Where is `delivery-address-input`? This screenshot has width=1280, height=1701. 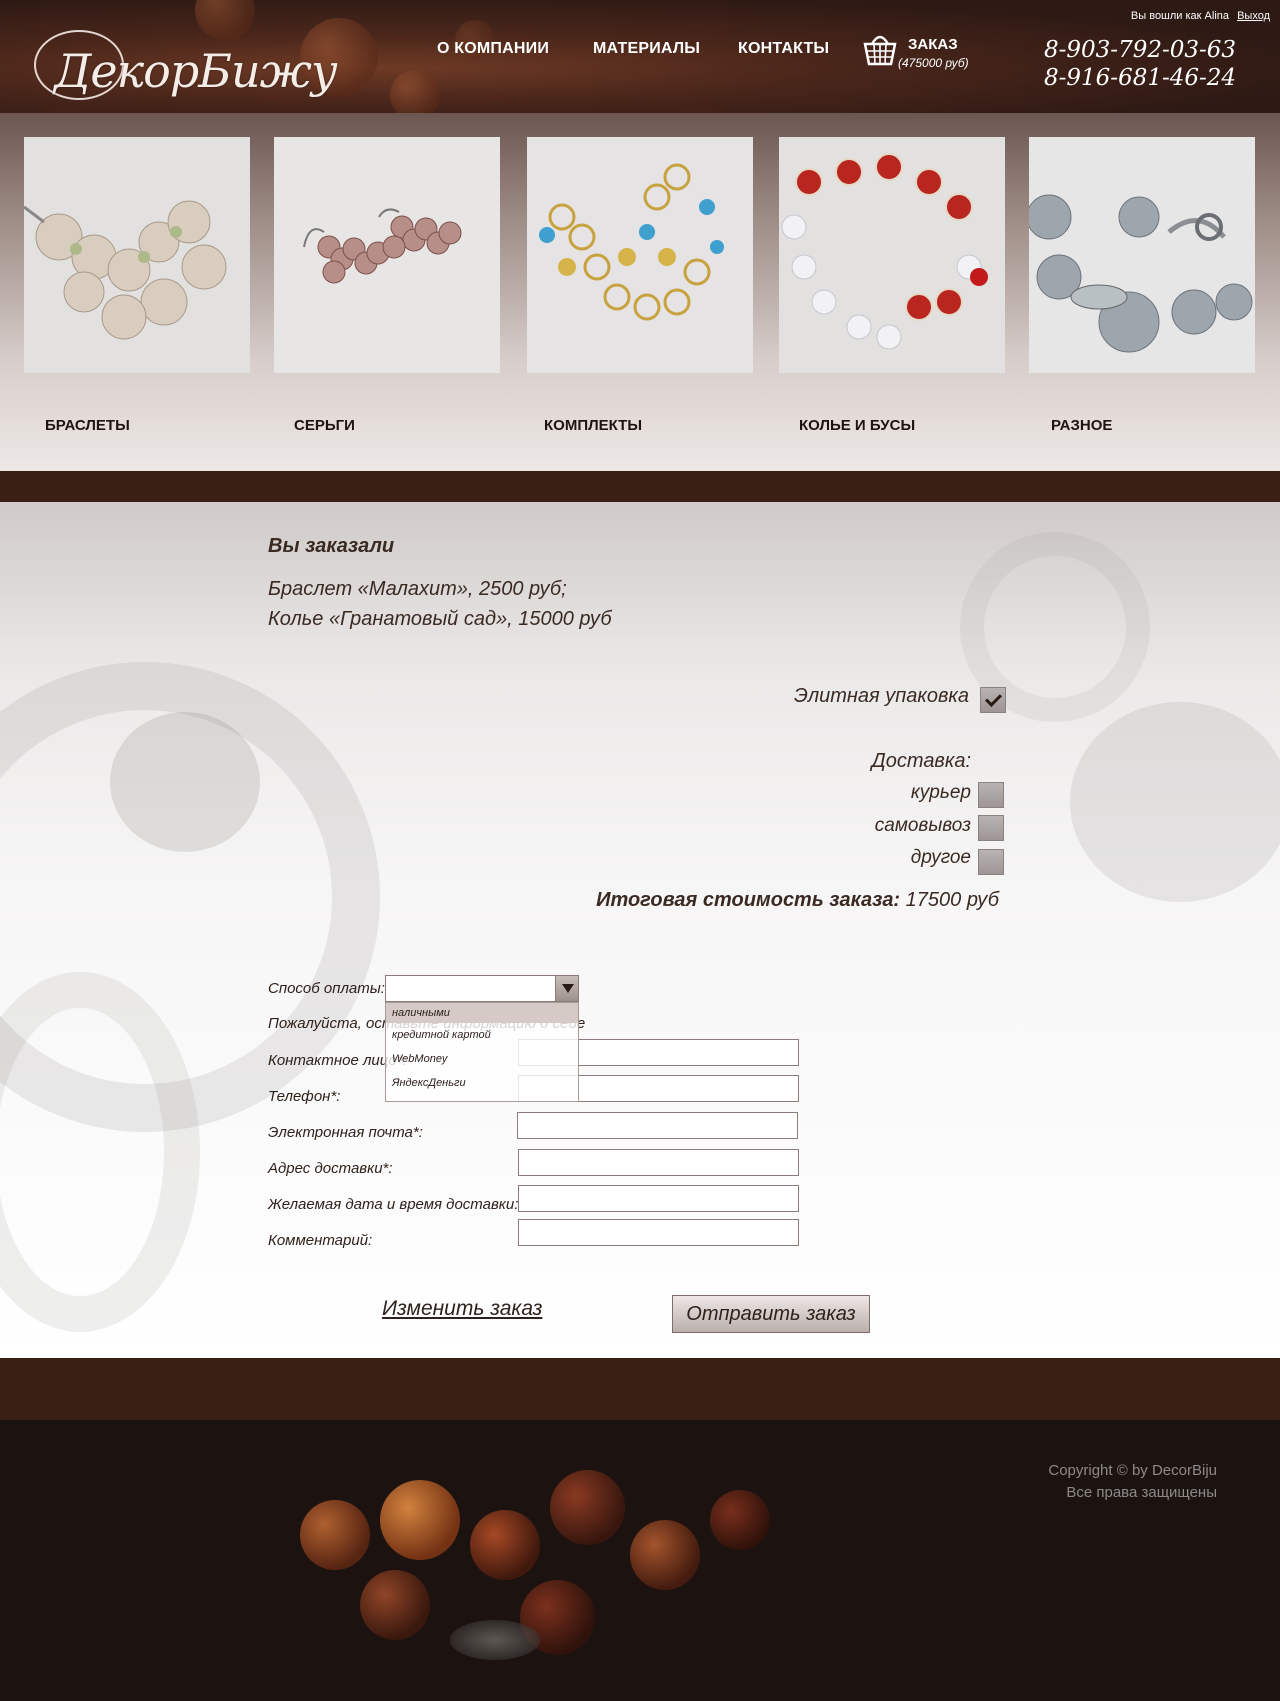
delivery-address-input is located at coordinates (658, 1162).